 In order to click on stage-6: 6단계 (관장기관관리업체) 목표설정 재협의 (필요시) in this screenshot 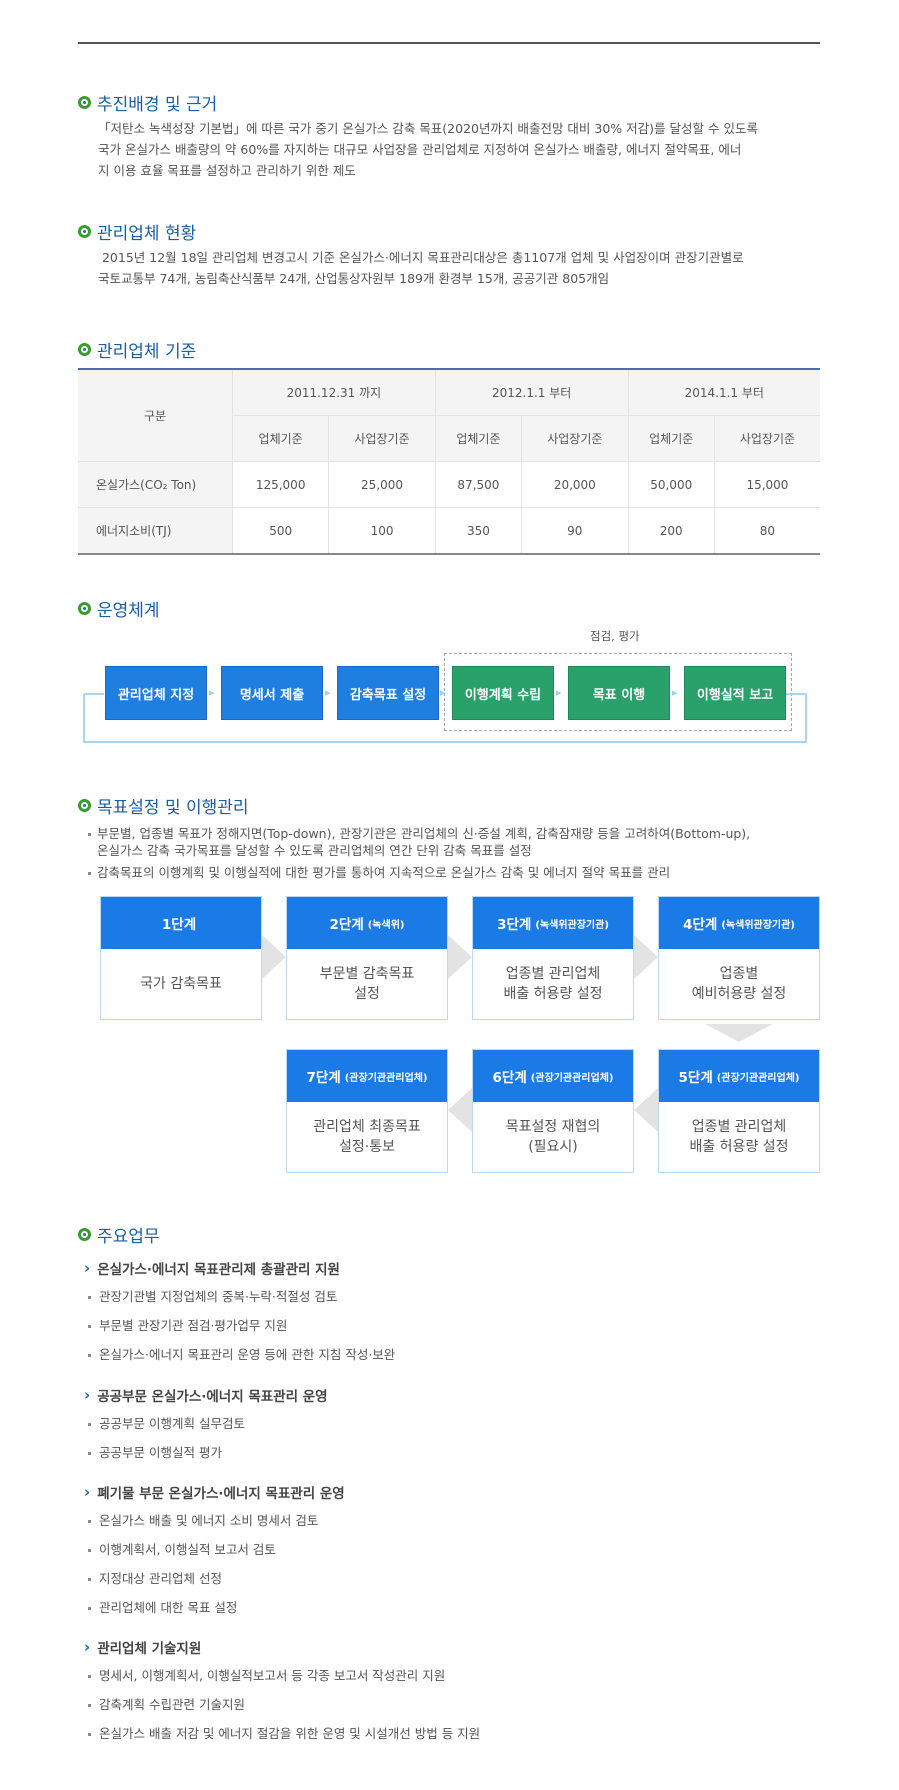, I will do `click(553, 1111)`.